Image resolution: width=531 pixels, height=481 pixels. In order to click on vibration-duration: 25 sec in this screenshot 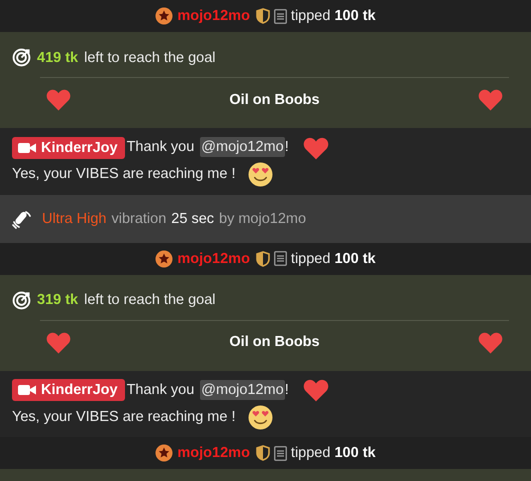, I will do `click(192, 218)`.